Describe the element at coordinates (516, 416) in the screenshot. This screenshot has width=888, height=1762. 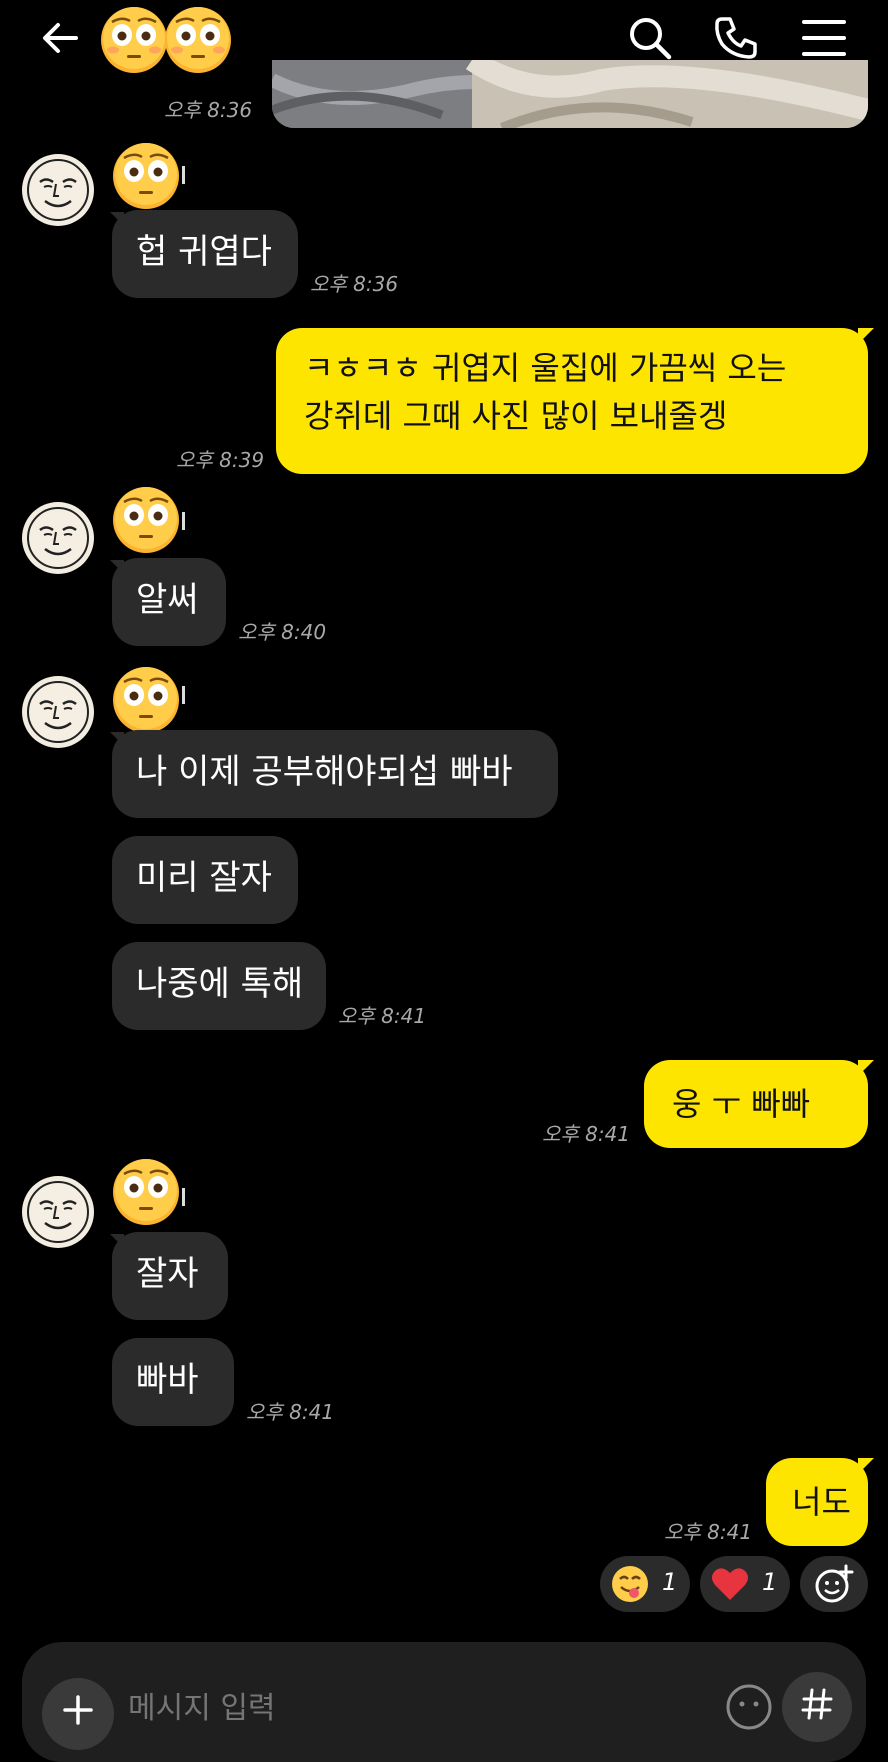
I see `message-line: 강쥐데 그때 사진 많이 보내줄겡` at that location.